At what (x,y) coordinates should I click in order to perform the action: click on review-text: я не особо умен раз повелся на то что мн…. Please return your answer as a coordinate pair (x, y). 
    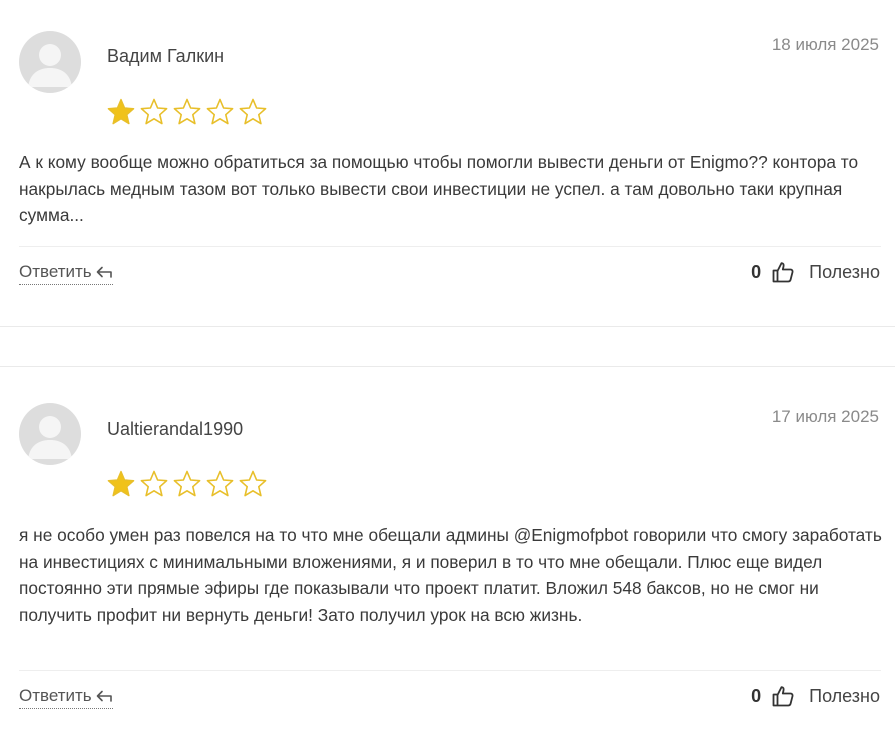
    Looking at the image, I should click on (450, 575).